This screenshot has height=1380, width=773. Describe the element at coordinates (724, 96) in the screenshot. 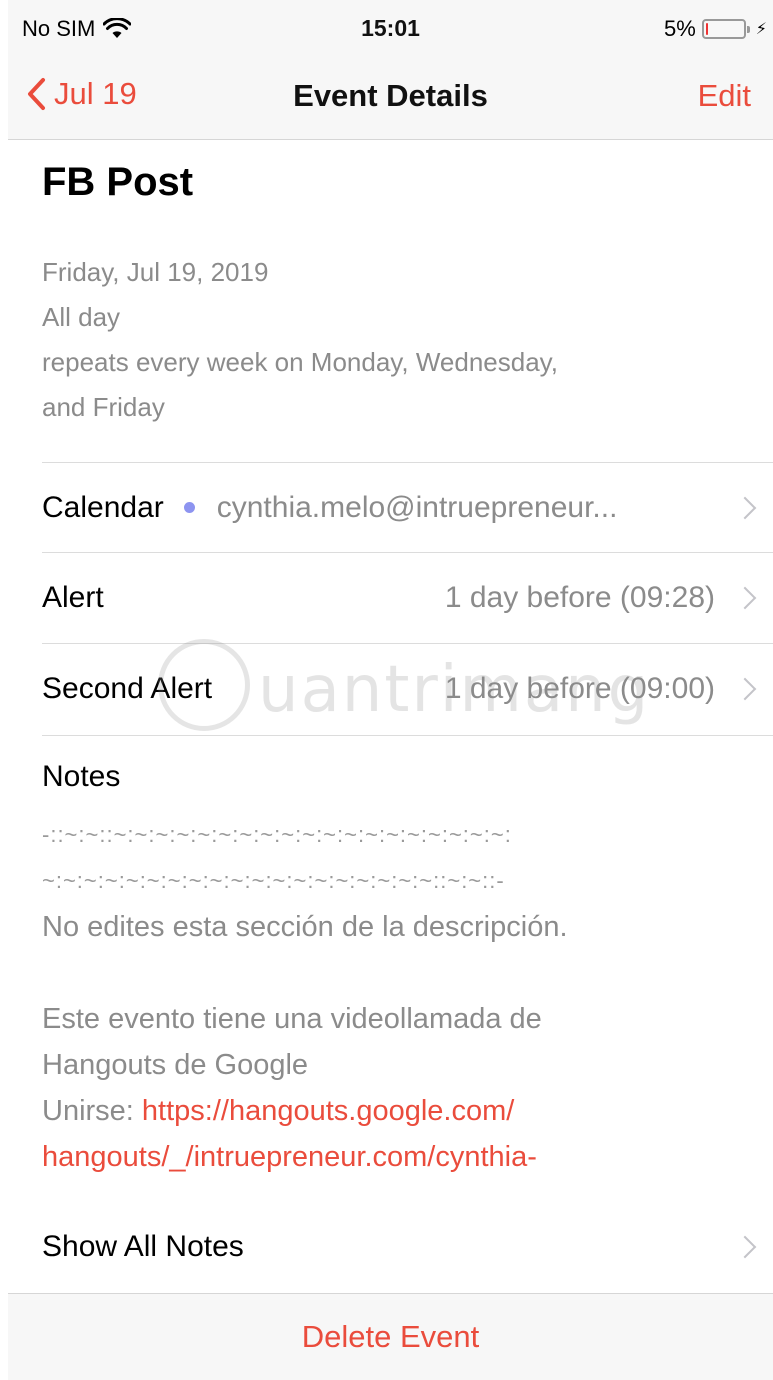

I see `edit-button: Edit` at that location.